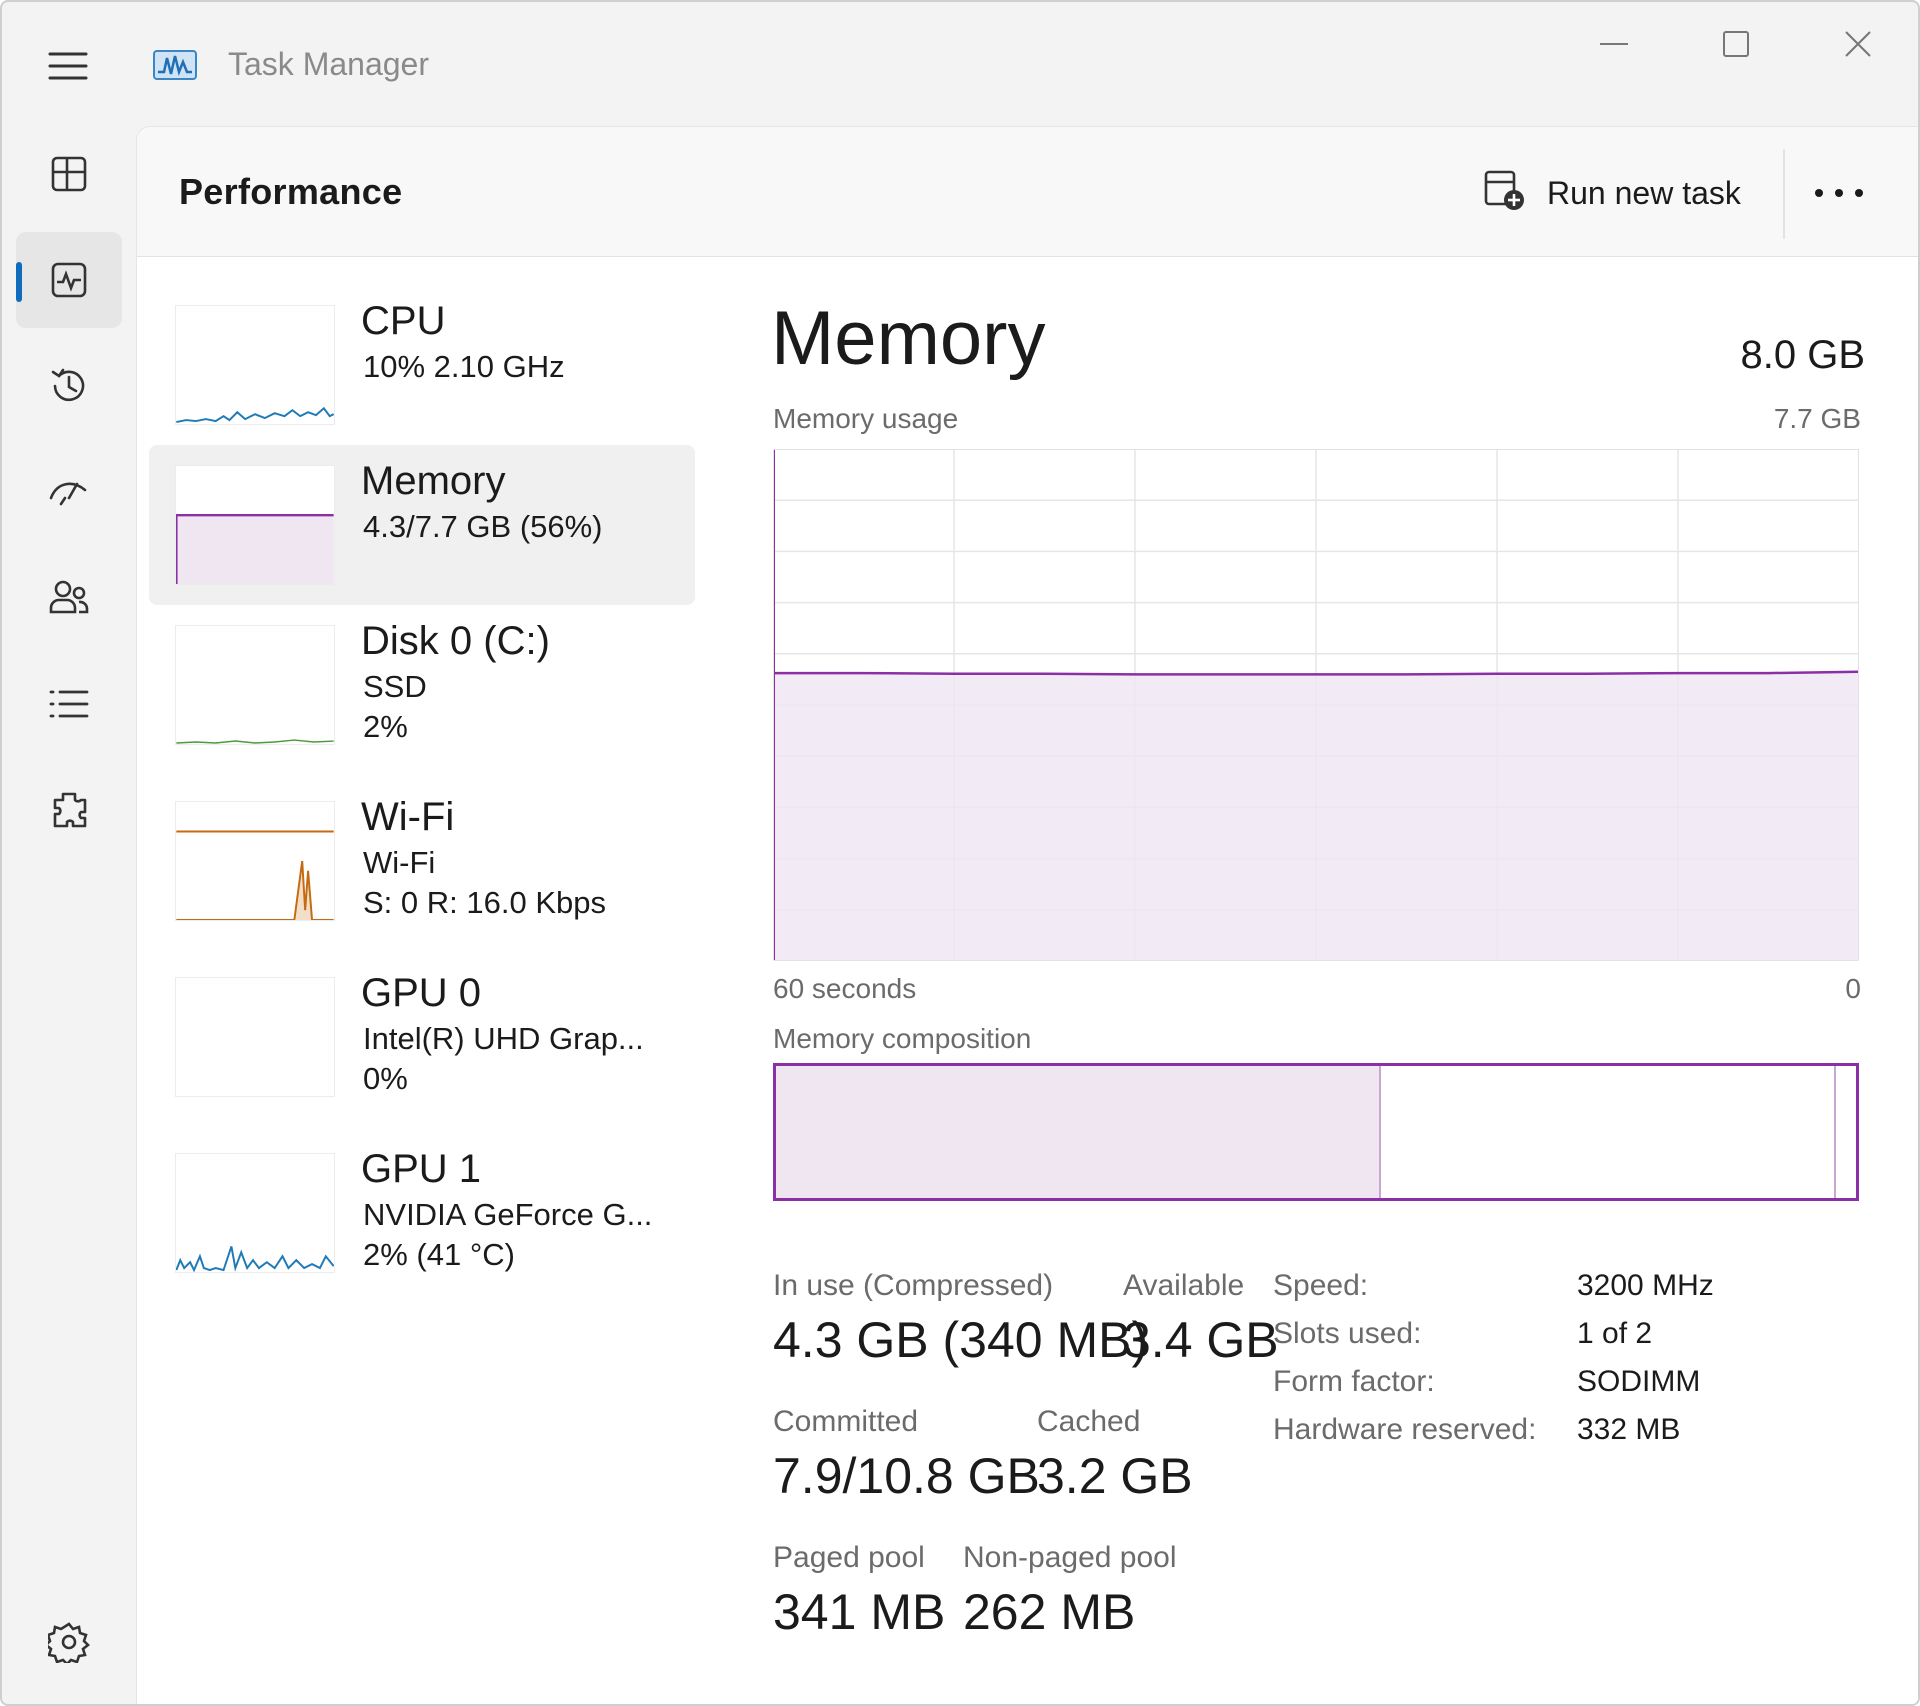 The image size is (1920, 1706). I want to click on device-item-cpu: CPU 10% 2.10 GHz, so click(422, 365).